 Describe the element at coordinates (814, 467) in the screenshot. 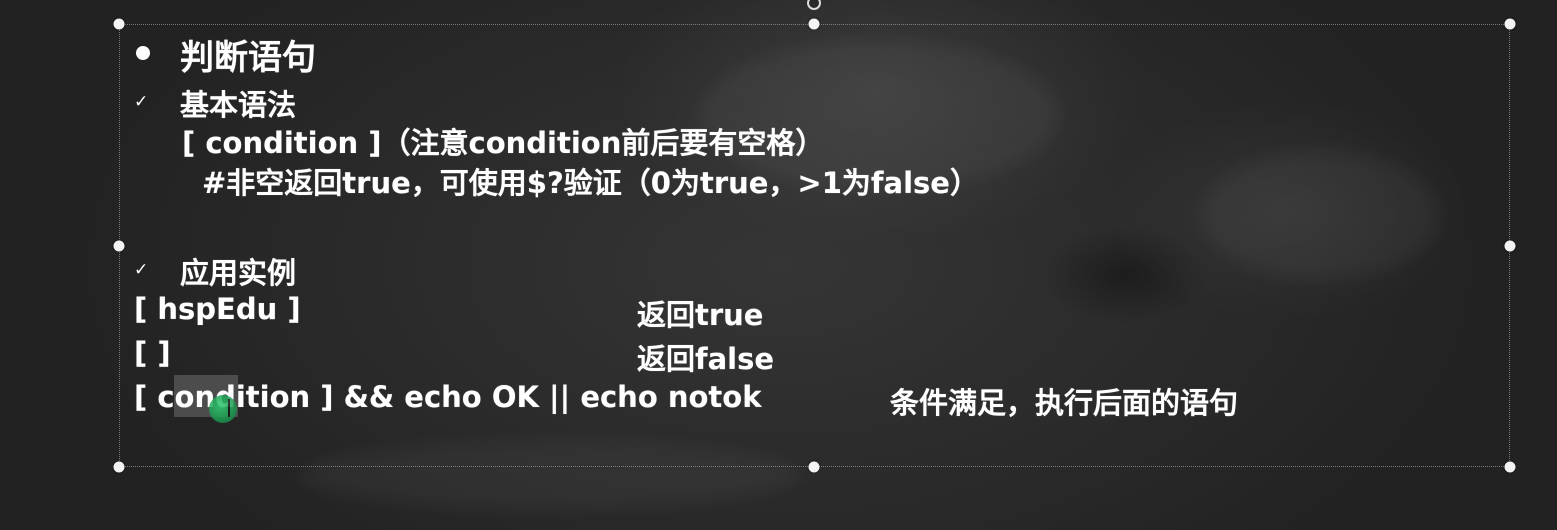

I see `resize-handle-bottom` at that location.